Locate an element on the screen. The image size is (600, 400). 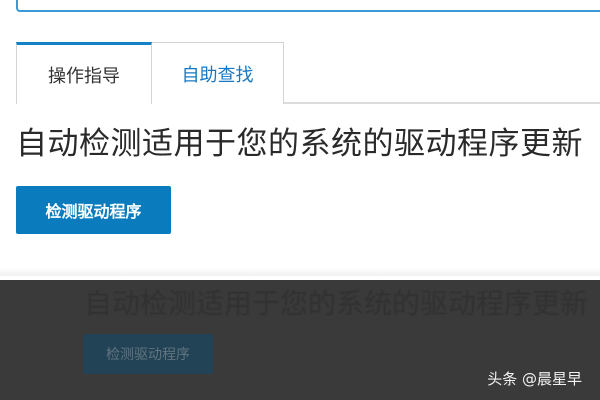
watermark-text: 头条 @晨星早 is located at coordinates (534, 379).